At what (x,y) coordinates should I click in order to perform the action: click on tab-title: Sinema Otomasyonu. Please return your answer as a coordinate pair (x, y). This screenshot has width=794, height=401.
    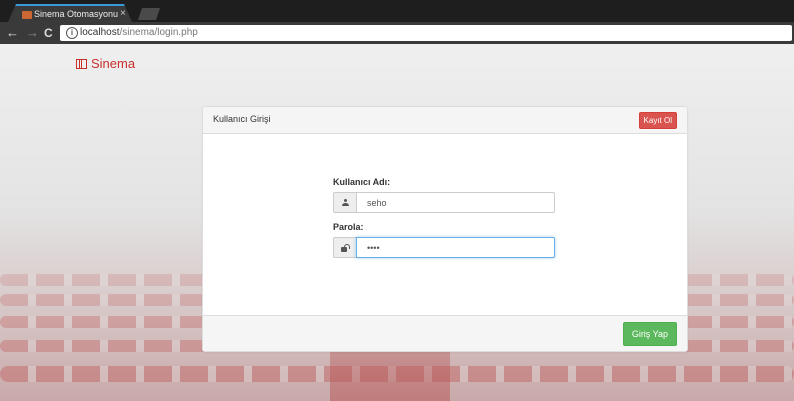
    Looking at the image, I should click on (76, 14).